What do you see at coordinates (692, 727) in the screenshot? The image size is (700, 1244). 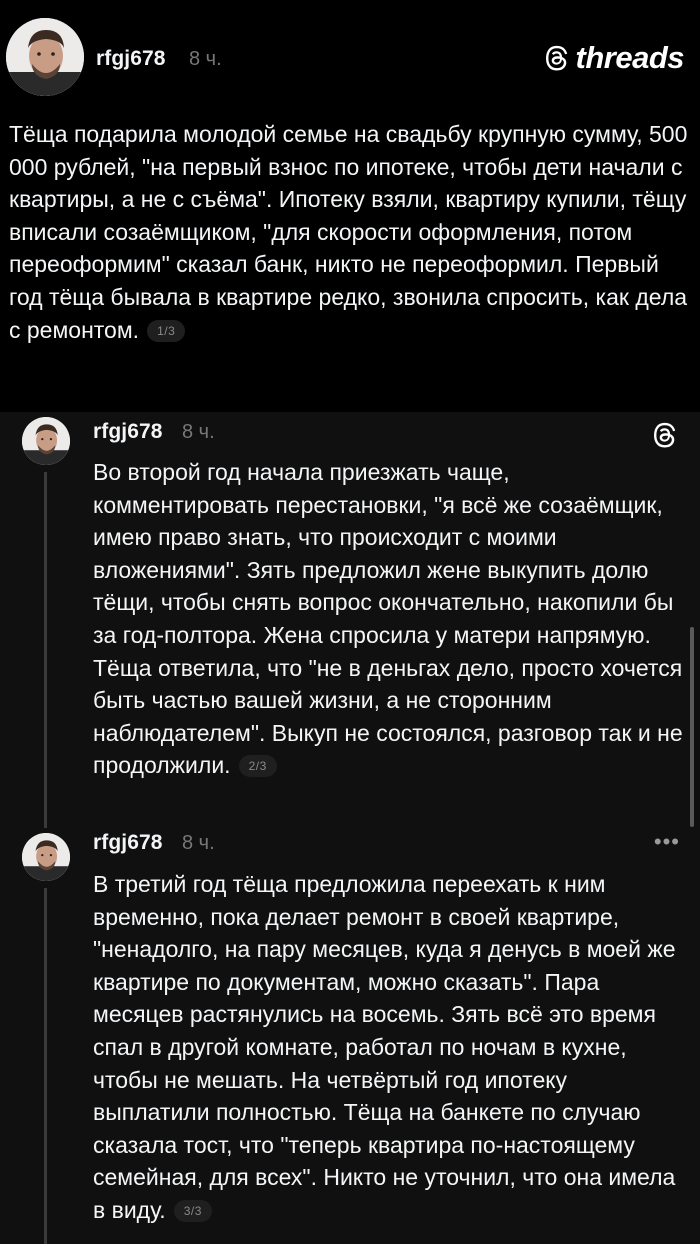 I see `scrollbar` at bounding box center [692, 727].